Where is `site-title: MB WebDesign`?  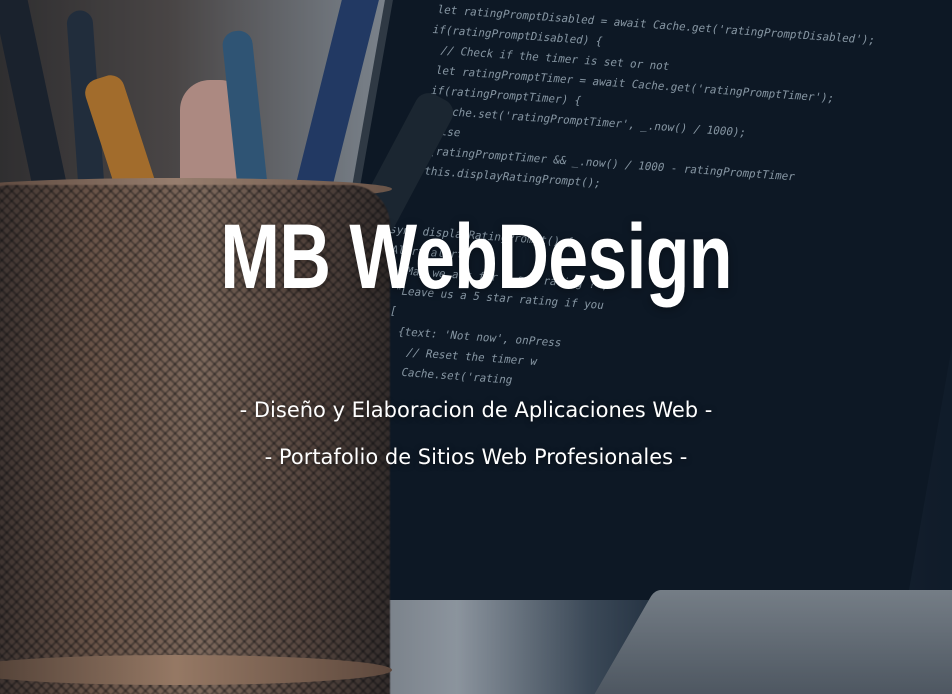 site-title: MB WebDesign is located at coordinates (476, 257).